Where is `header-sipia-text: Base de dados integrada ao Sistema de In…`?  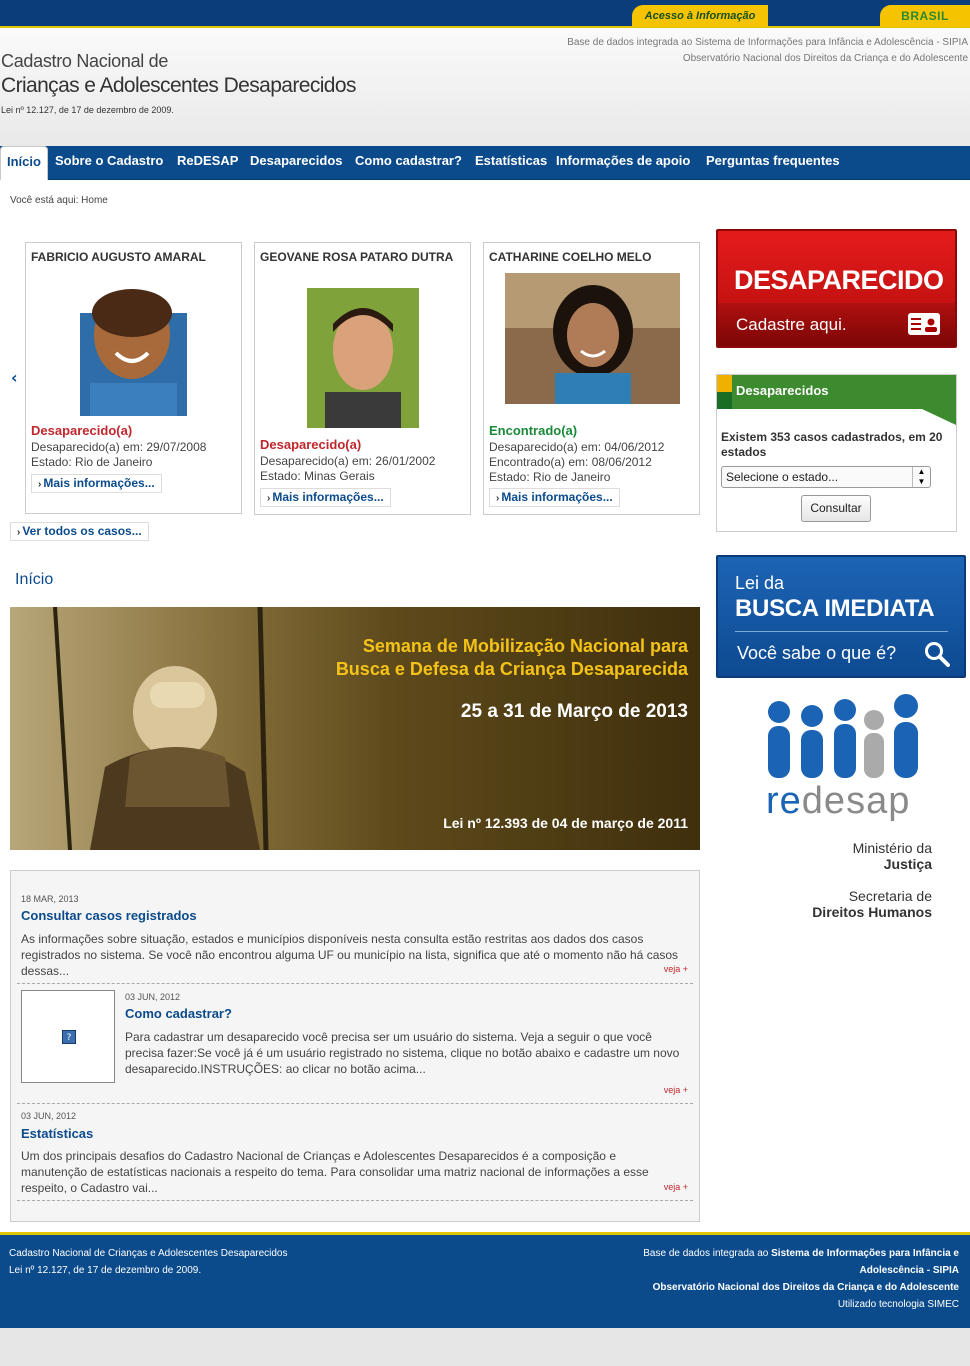
header-sipia-text: Base de dados integrada ao Sistema de In… is located at coordinates (767, 42).